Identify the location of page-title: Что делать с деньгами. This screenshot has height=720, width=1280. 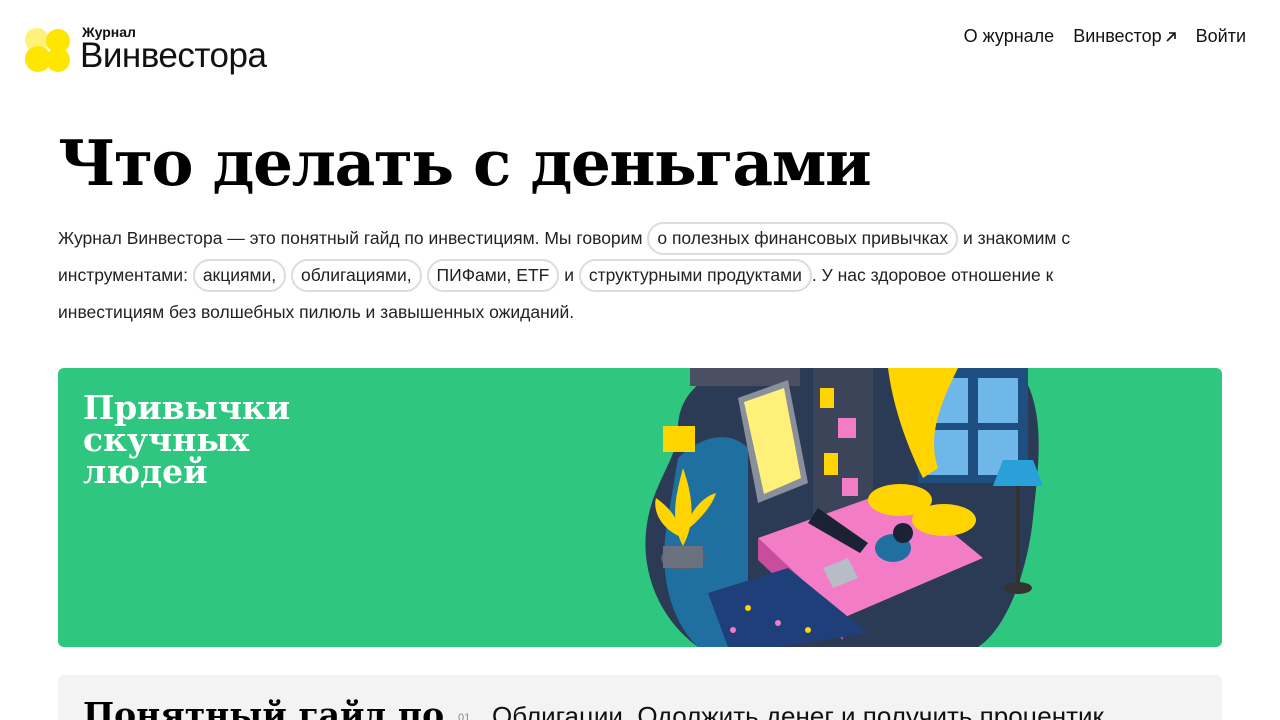
(465, 163).